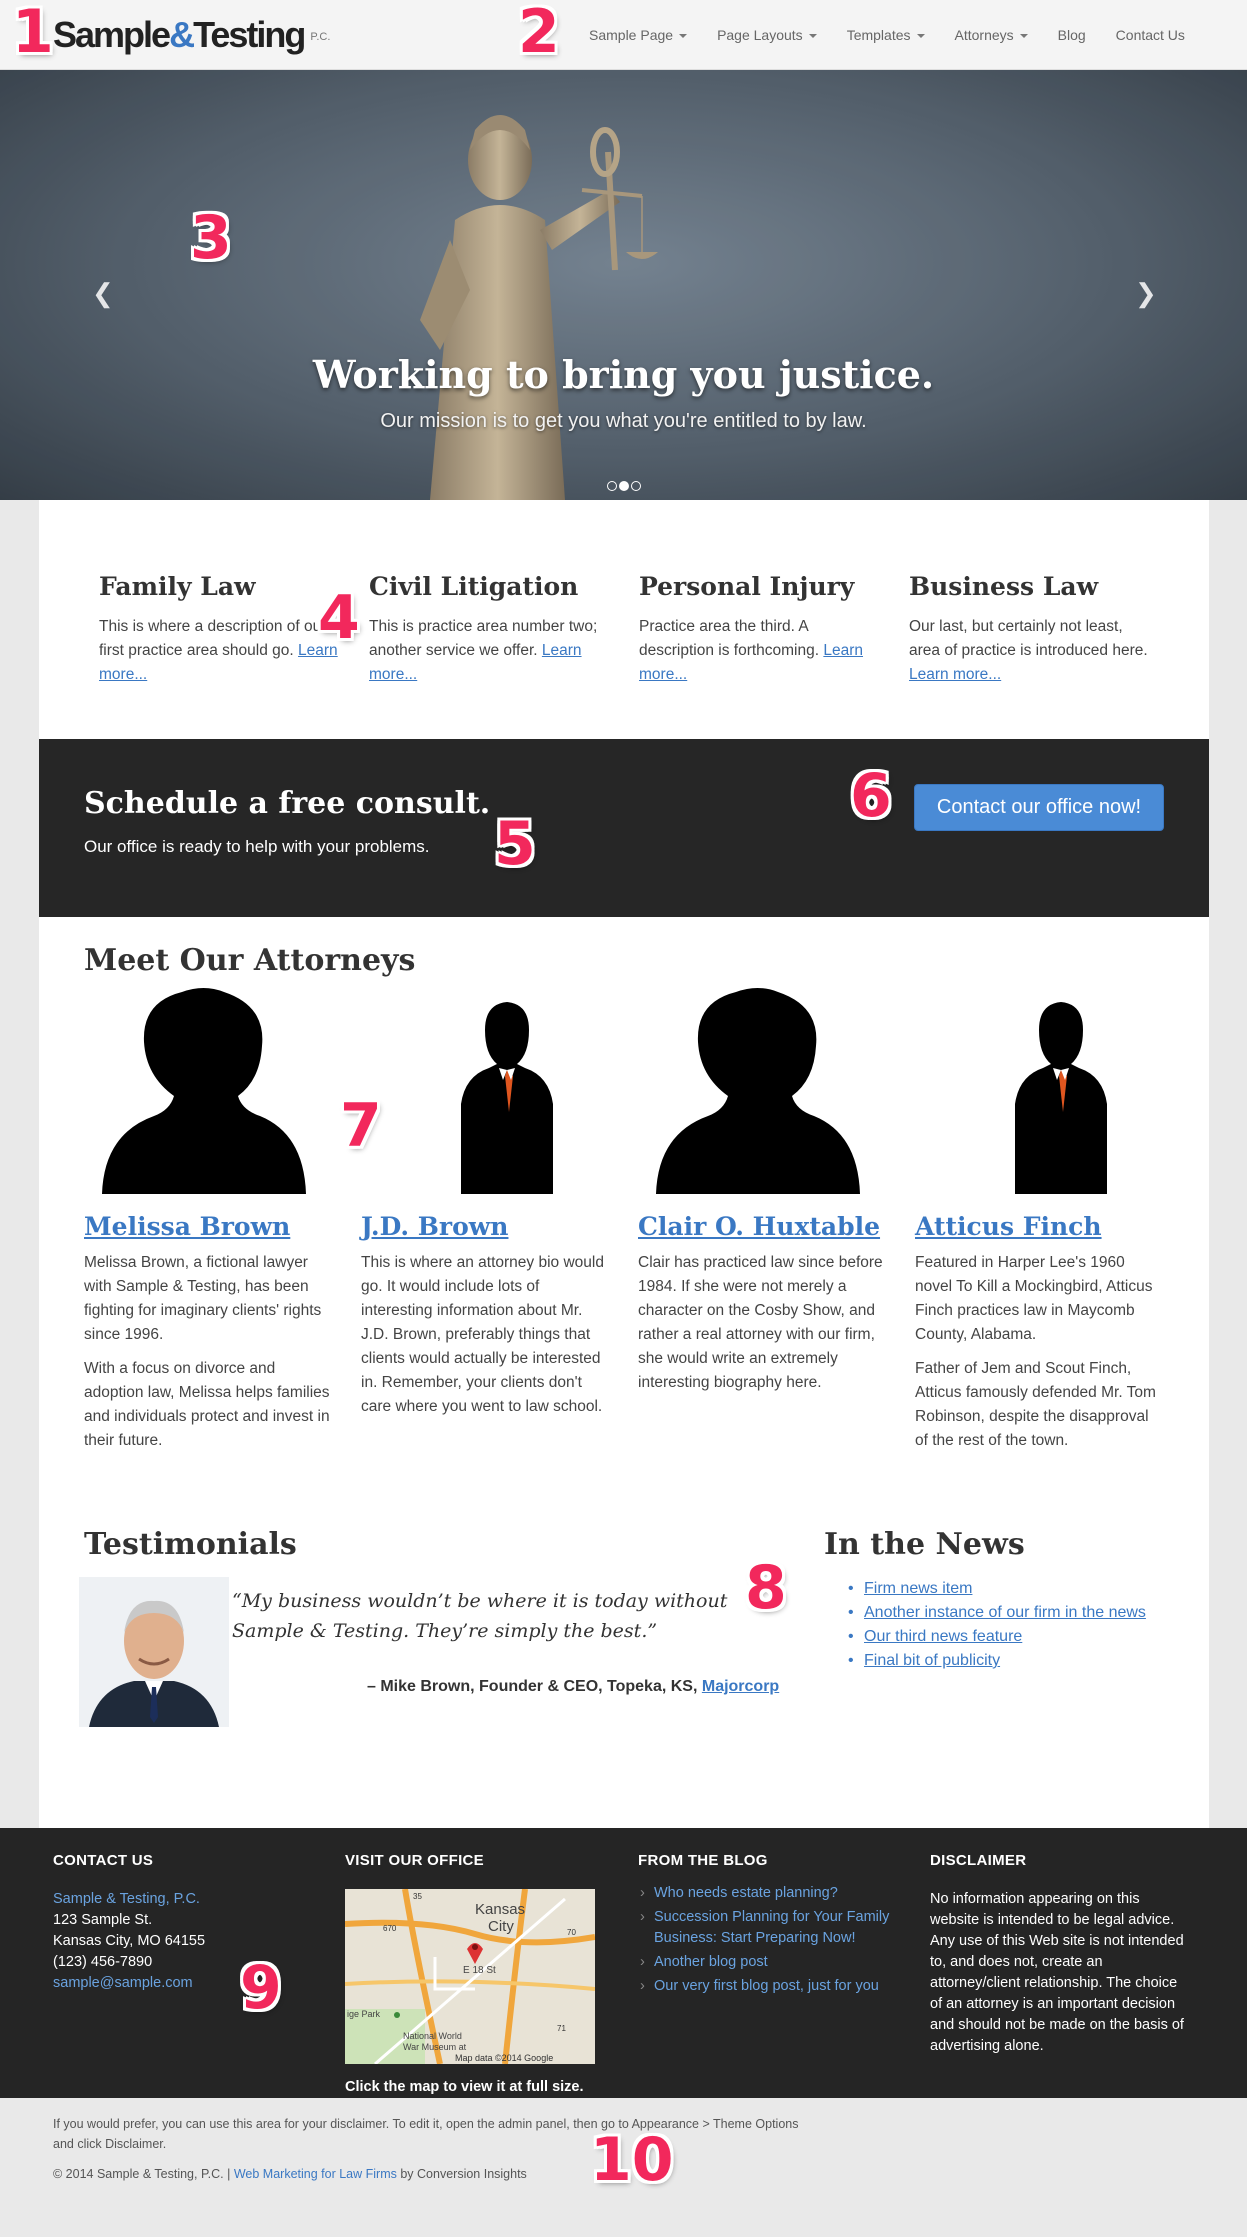  Describe the element at coordinates (1072, 35) in the screenshot. I see `nav-item-blog: Blog` at that location.